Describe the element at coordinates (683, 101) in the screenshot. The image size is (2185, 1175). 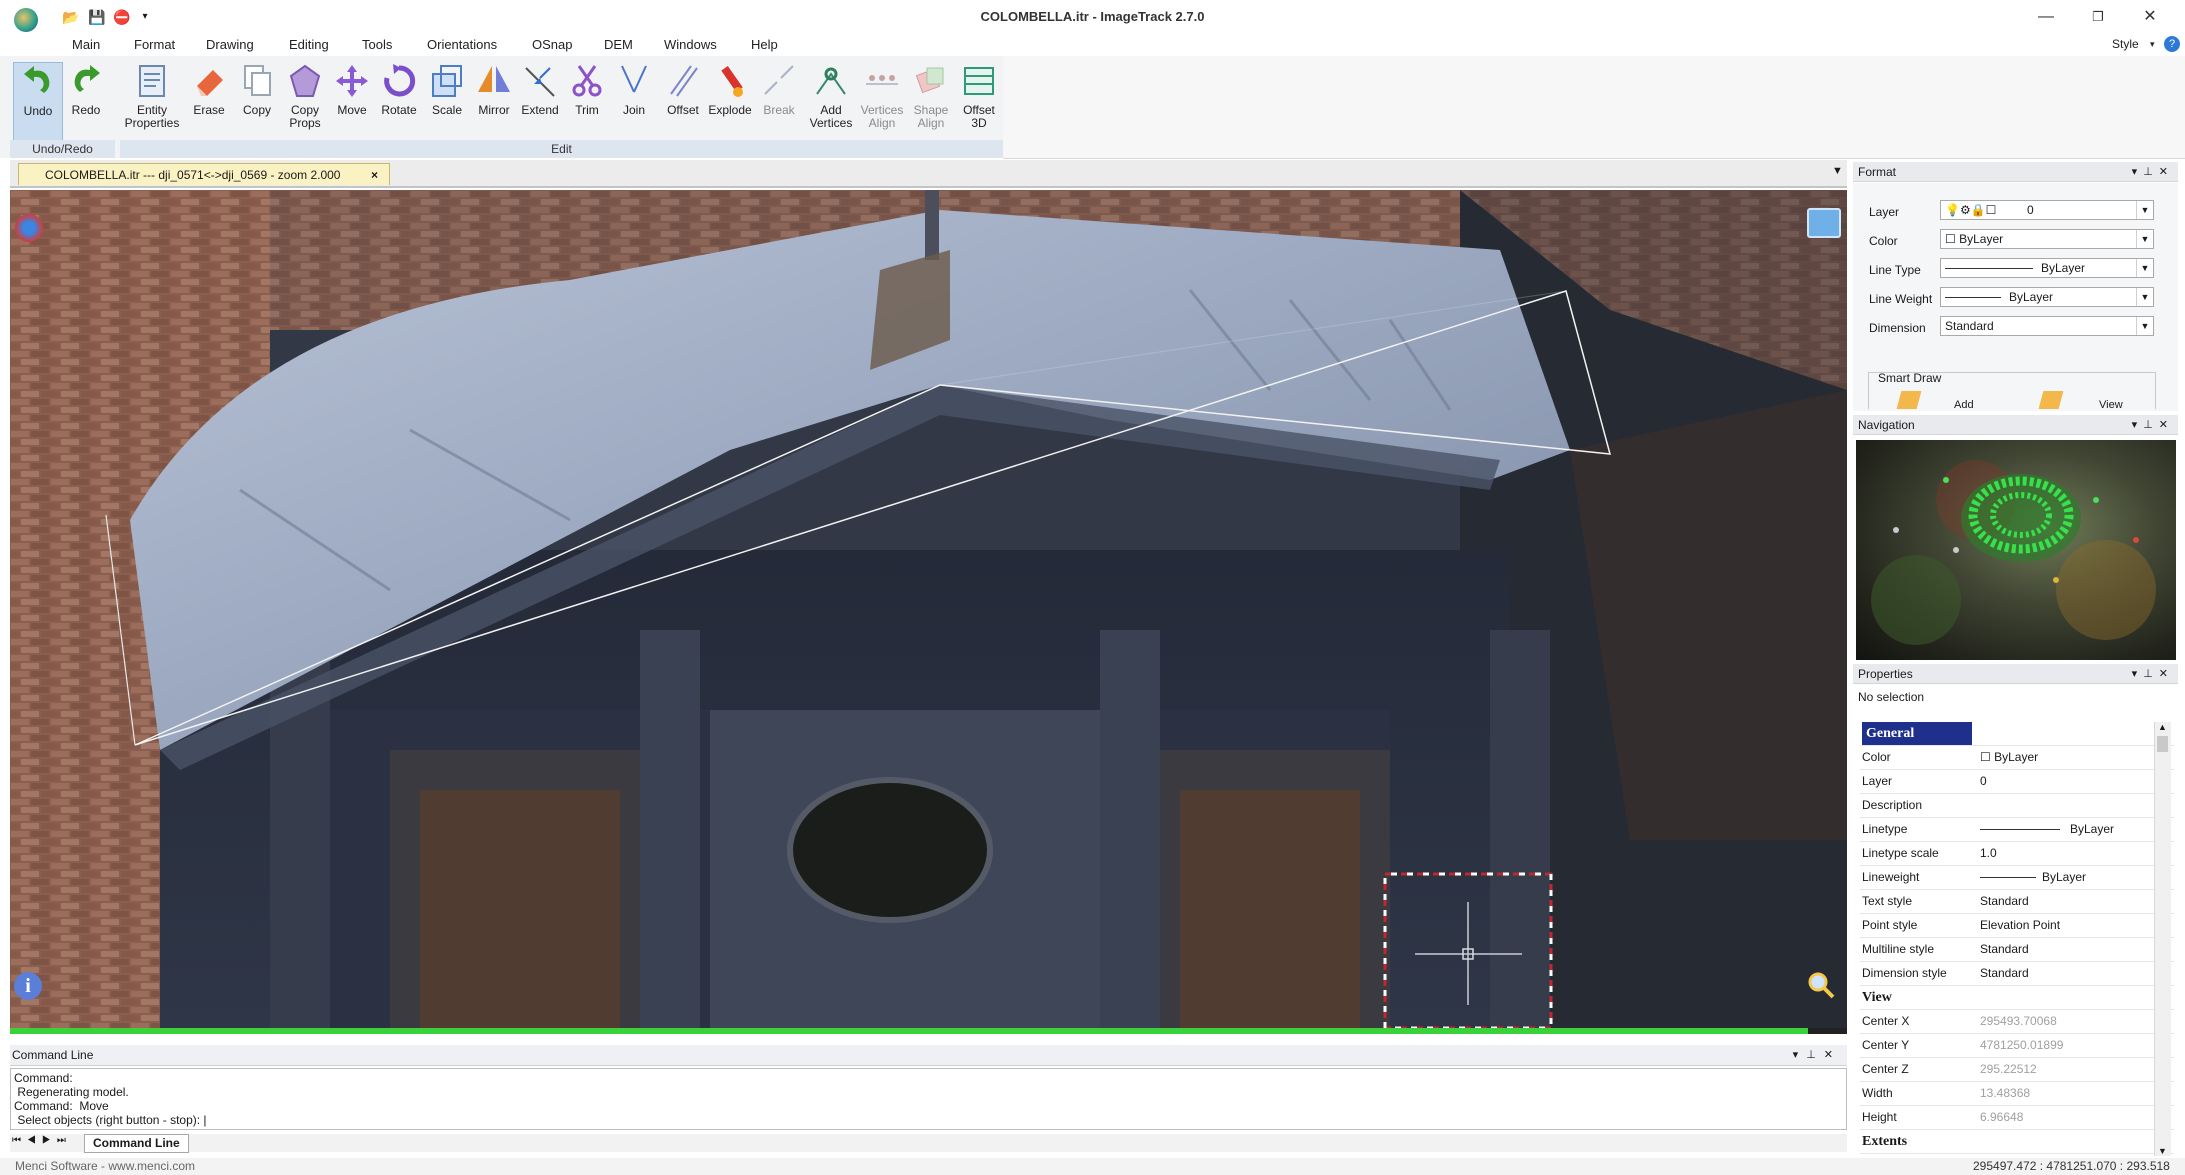
I see `offset-button: Offset` at that location.